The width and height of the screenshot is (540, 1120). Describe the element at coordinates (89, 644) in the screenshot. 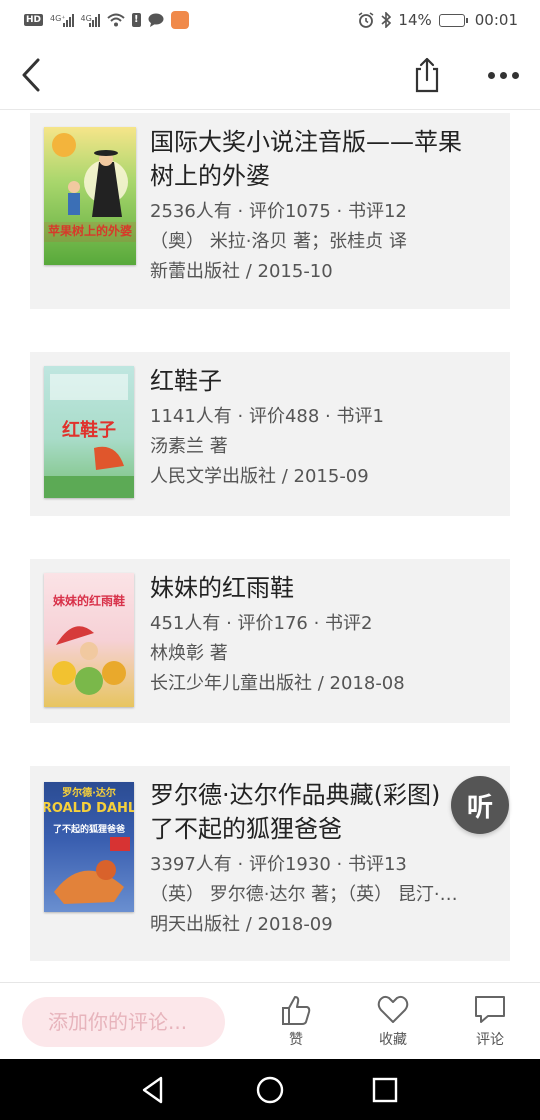

I see `book-cover-illustration: 妹妹的红雨鞋` at that location.